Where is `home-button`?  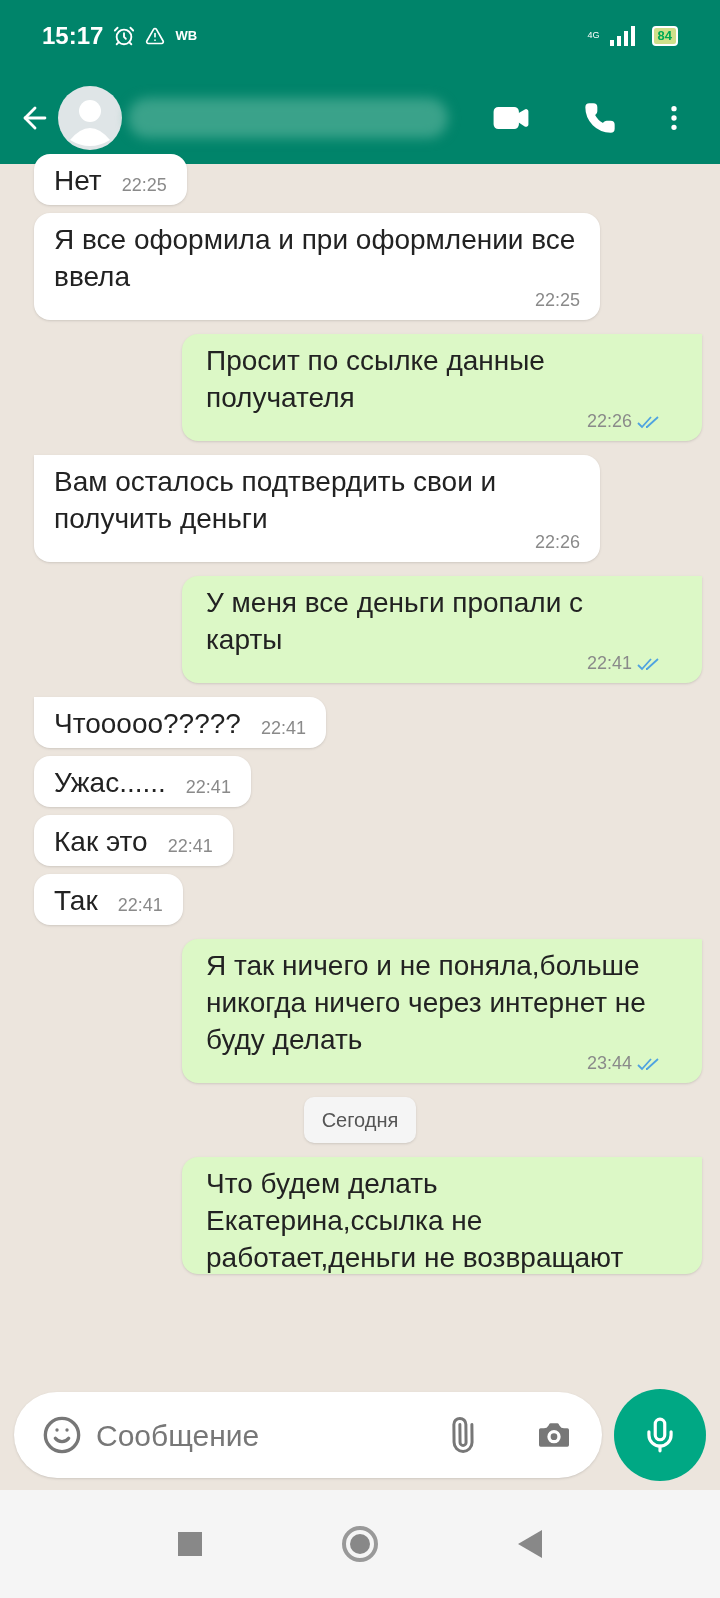
home-button is located at coordinates (360, 1544).